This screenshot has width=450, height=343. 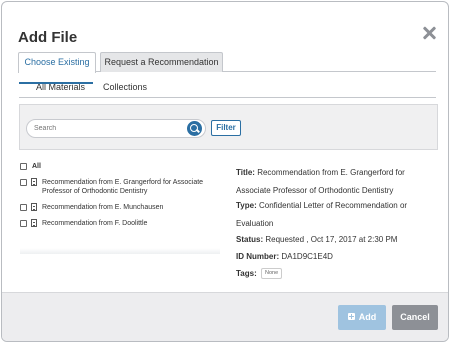 I want to click on modal-title: Add File, so click(x=48, y=37).